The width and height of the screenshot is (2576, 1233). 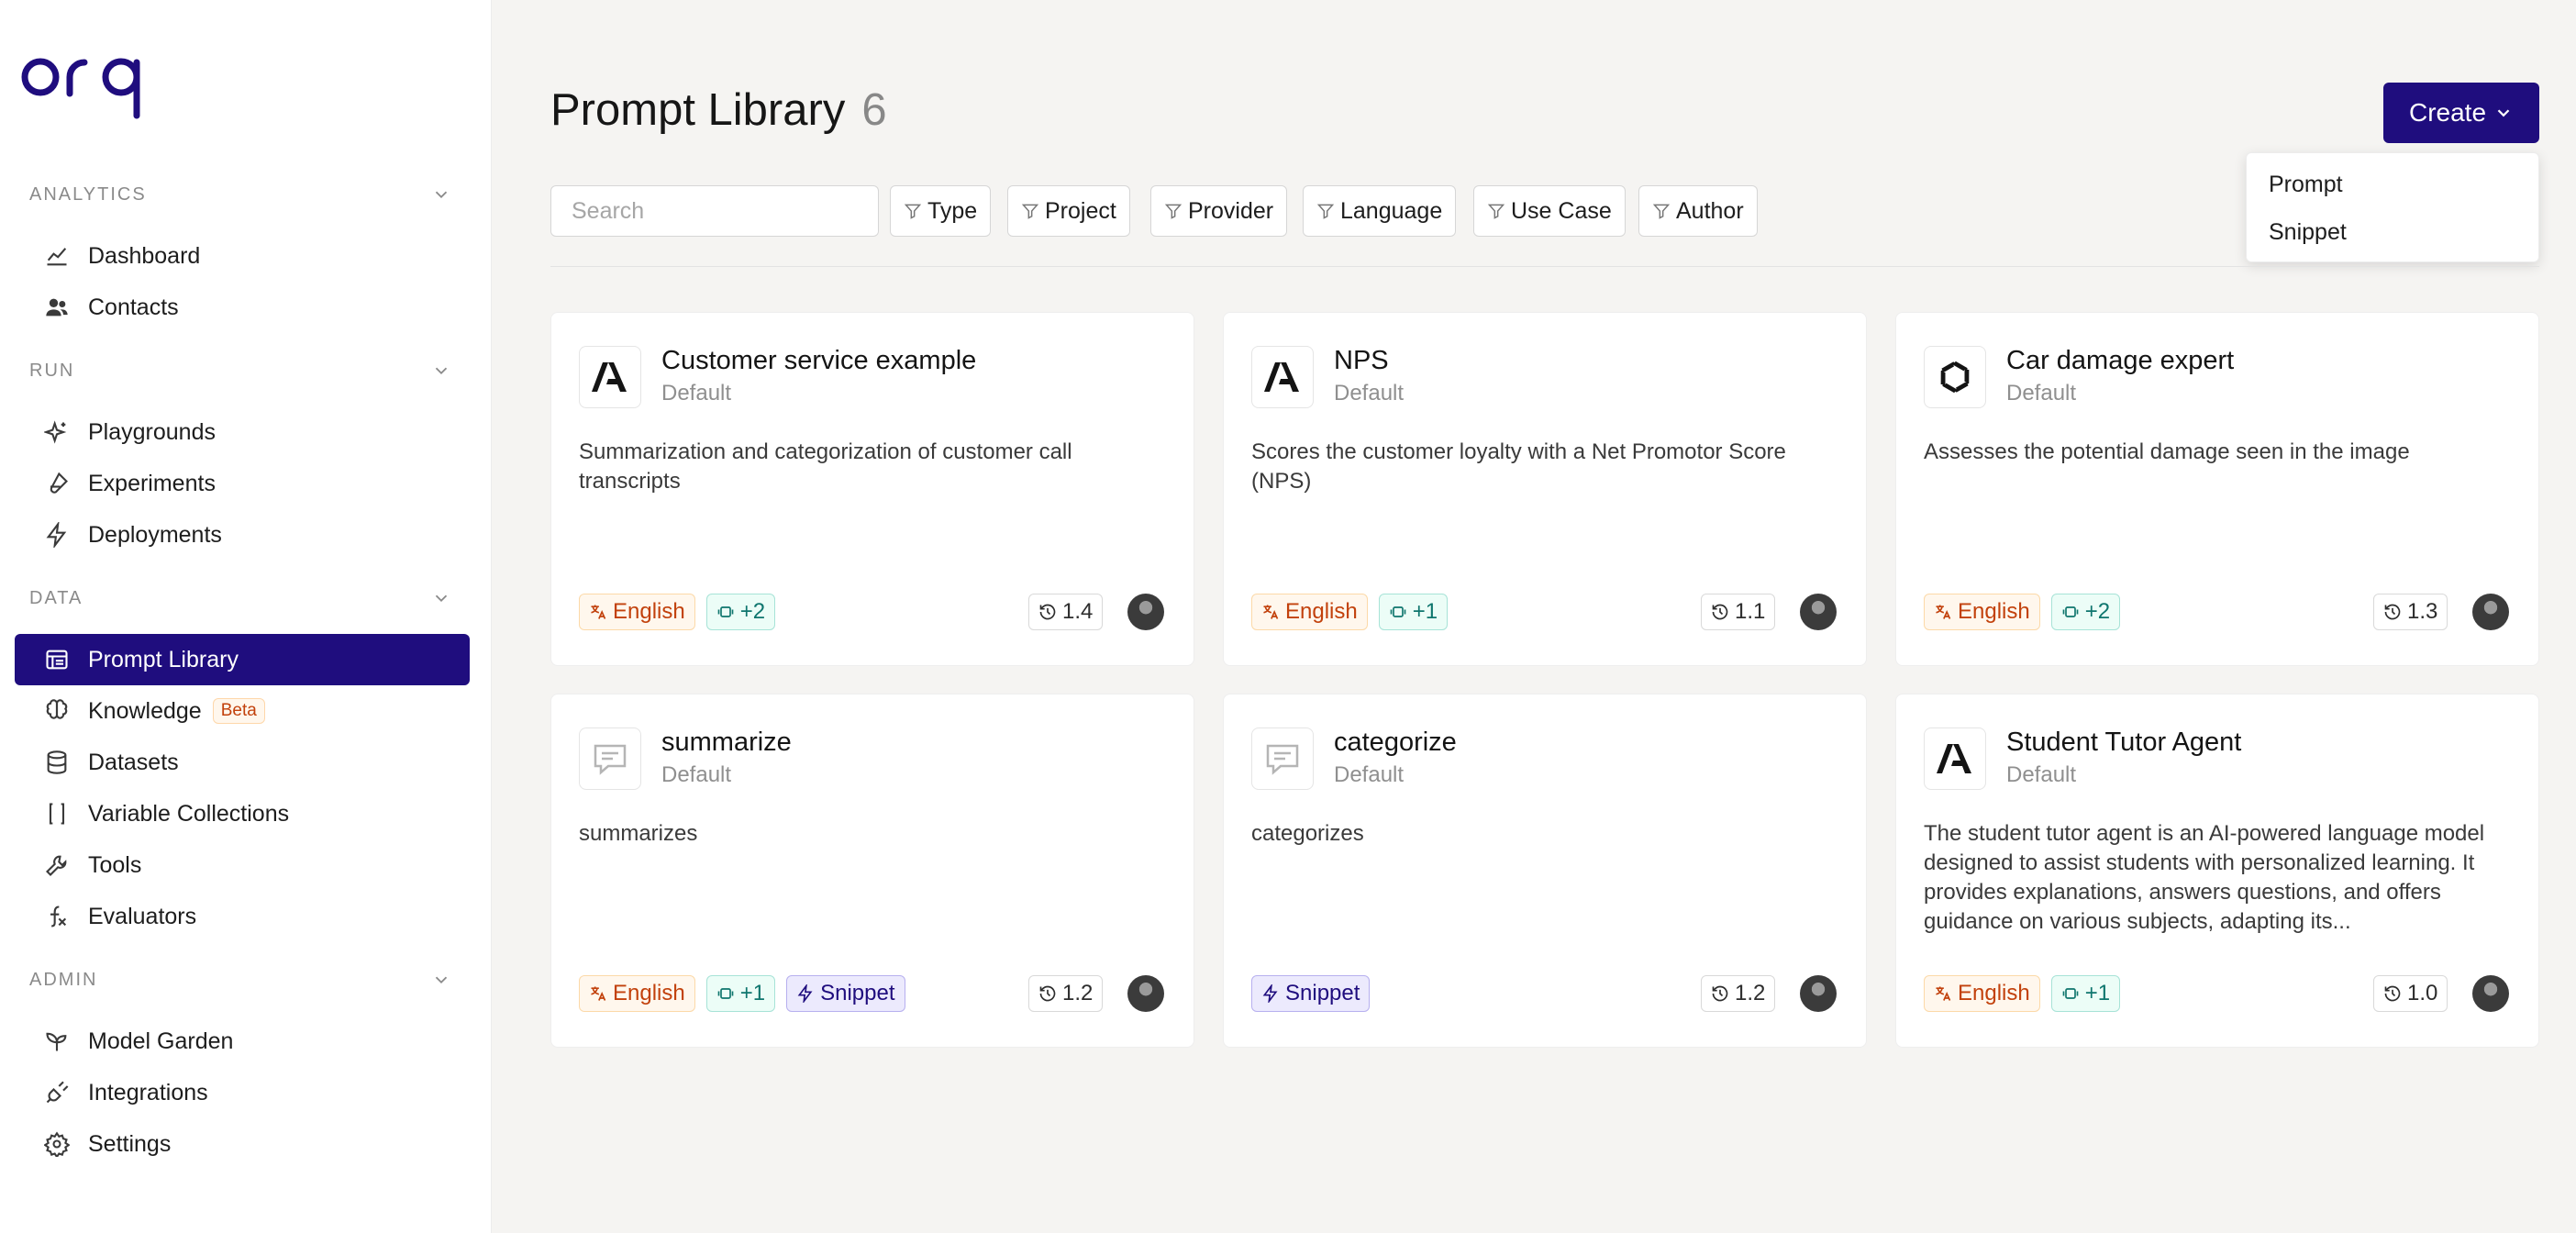 I want to click on version-badge: 1.0, so click(x=2410, y=993).